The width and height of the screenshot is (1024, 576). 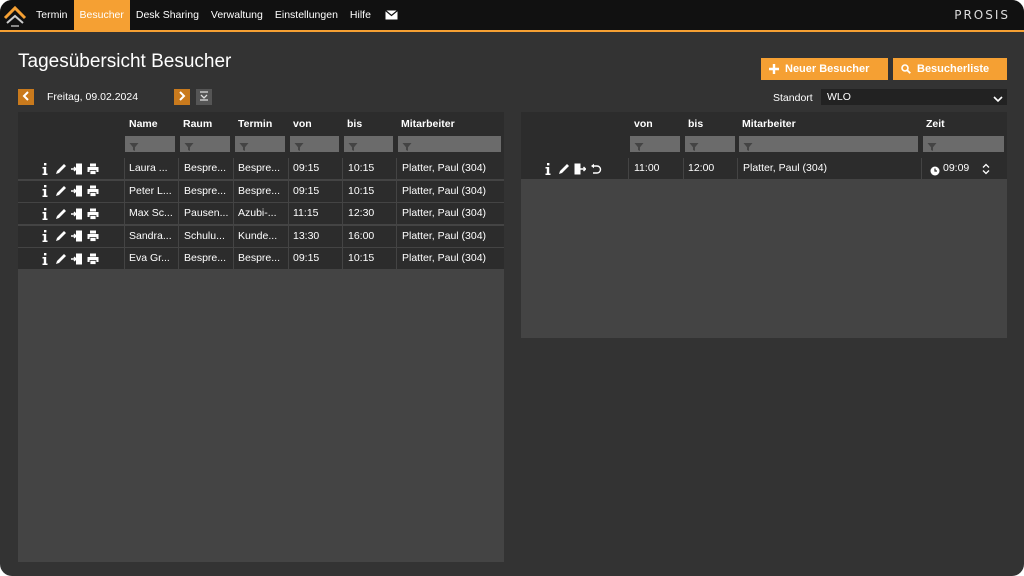 What do you see at coordinates (360, 15) in the screenshot?
I see `nav-item-hilfe: Hilfe` at bounding box center [360, 15].